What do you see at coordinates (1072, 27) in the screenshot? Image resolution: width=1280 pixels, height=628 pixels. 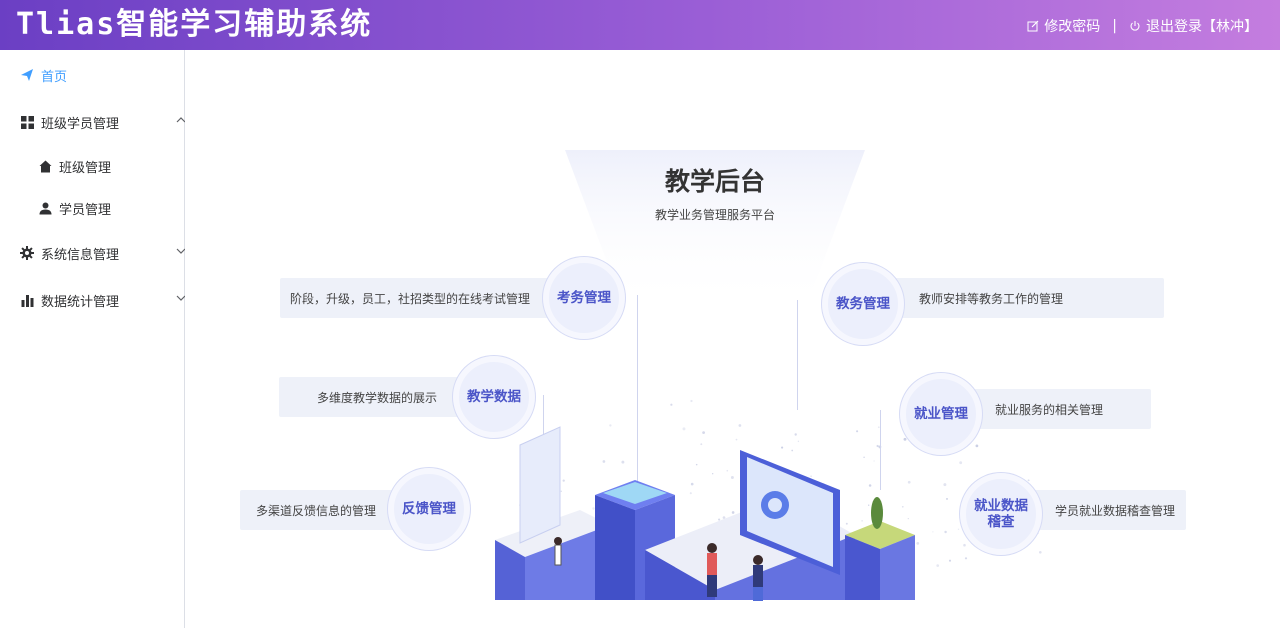 I see `change-password-label: 修改密码` at bounding box center [1072, 27].